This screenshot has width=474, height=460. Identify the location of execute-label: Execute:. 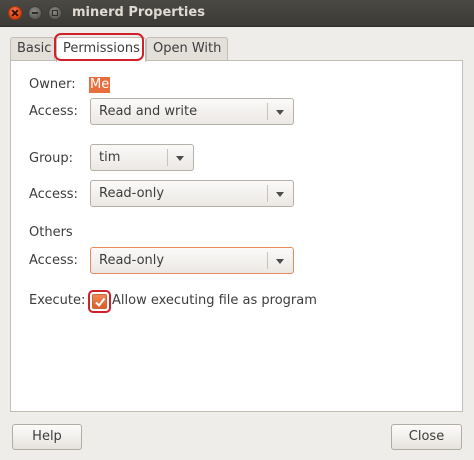
(57, 300).